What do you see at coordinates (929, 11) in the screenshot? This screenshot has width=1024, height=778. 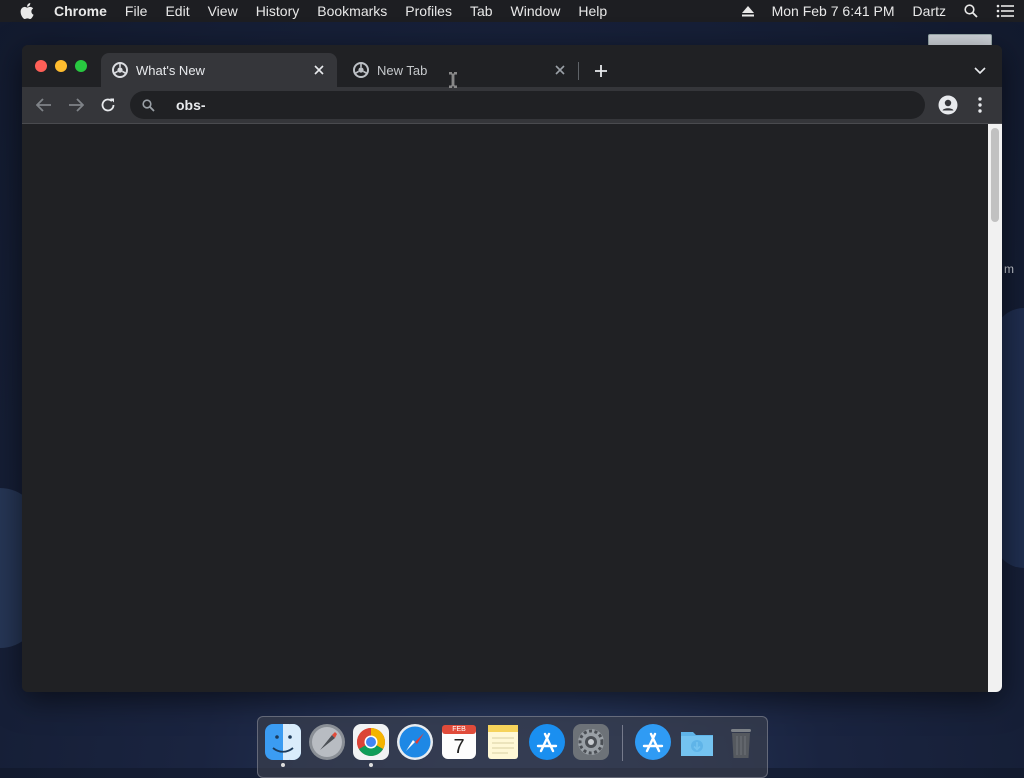 I see `menu-user: Dartz` at bounding box center [929, 11].